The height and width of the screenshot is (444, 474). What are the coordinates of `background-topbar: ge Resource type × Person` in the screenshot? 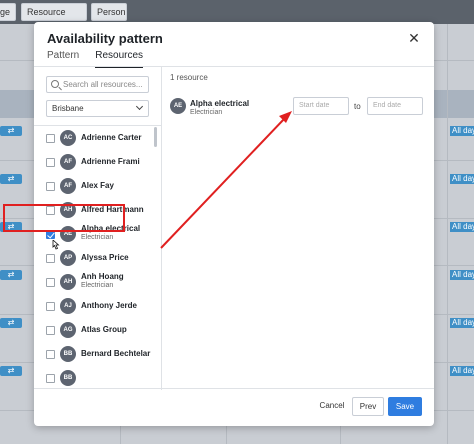 It's located at (237, 16).